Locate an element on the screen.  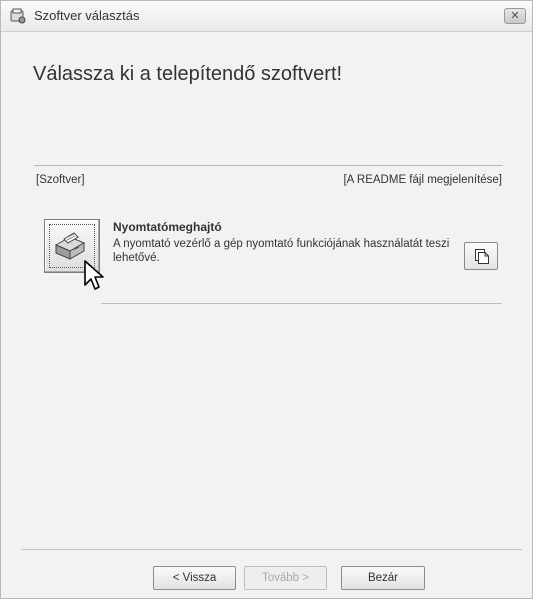
footer-divider is located at coordinates (271, 549).